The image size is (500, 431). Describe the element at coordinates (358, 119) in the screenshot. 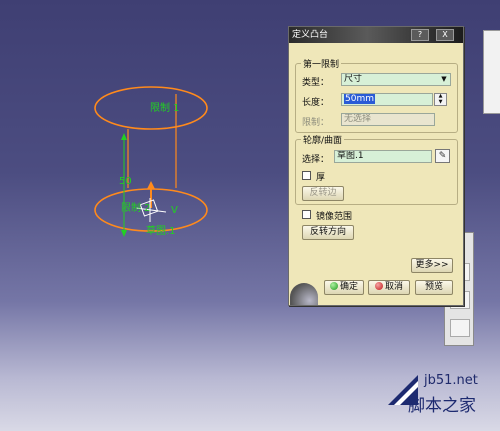

I see `limit-value: 无选择` at that location.